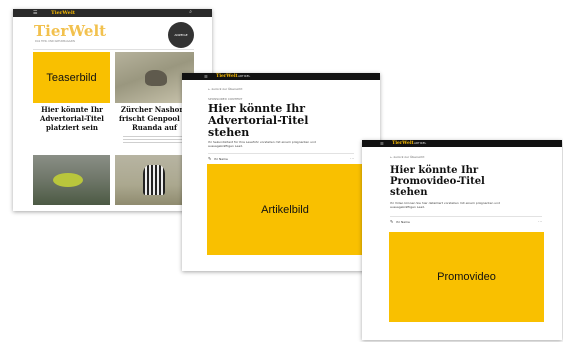 This screenshot has width=563, height=342. What do you see at coordinates (55, 41) in the screenshot?
I see `masthead-tagline: DAS TIER- UND NATURMAGAZIN` at bounding box center [55, 41].